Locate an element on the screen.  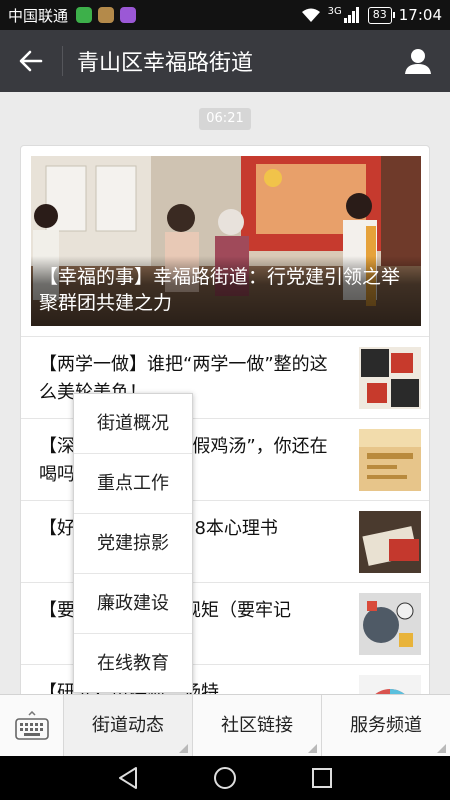
keyboard-icon is located at coordinates (31, 725).